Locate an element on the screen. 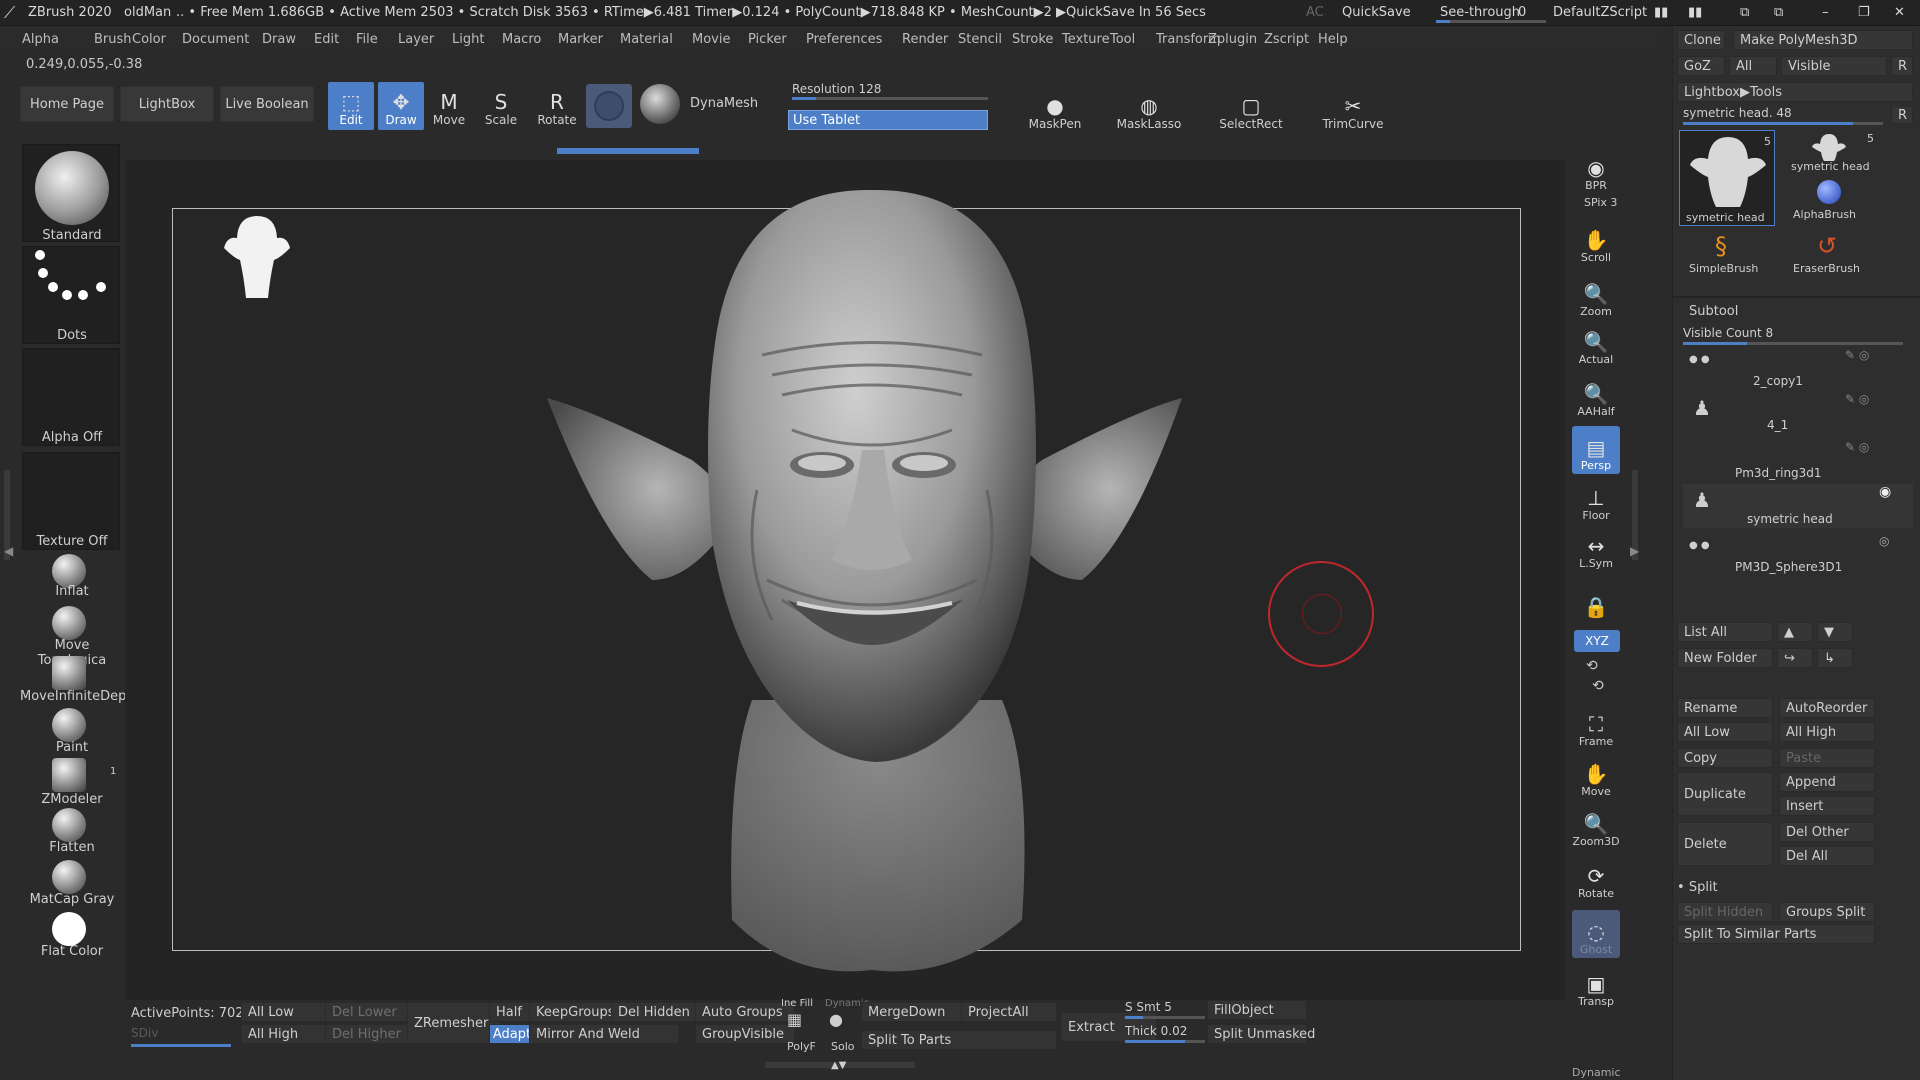 Image resolution: width=1920 pixels, height=1080 pixels. groups-split-button: Groups Split is located at coordinates (1827, 912).